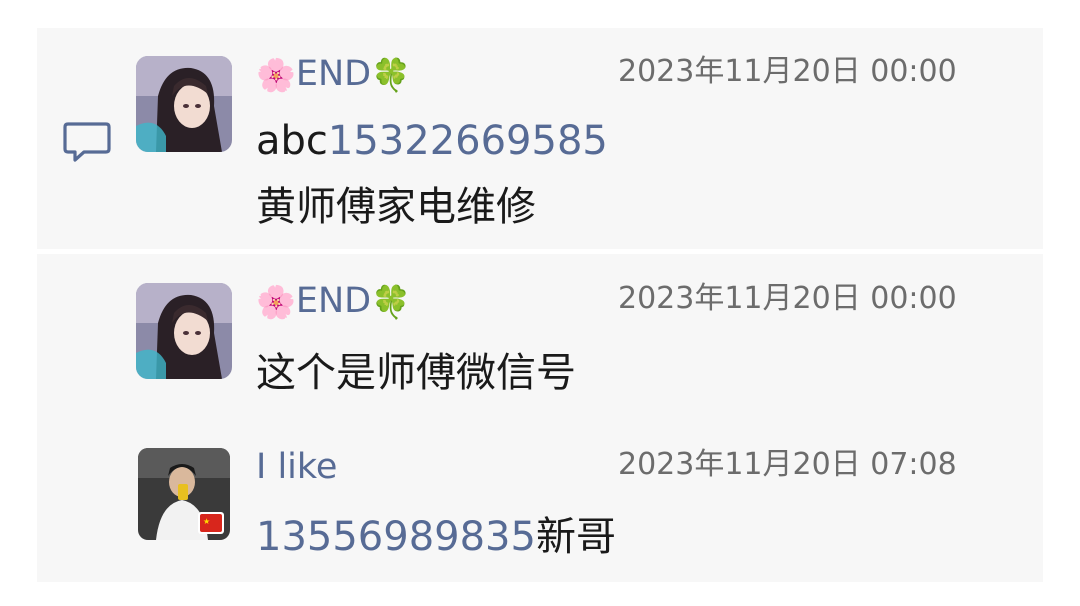 Image resolution: width=1080 pixels, height=606 pixels. What do you see at coordinates (292, 141) in the screenshot?
I see `comment-prefix: abc` at bounding box center [292, 141].